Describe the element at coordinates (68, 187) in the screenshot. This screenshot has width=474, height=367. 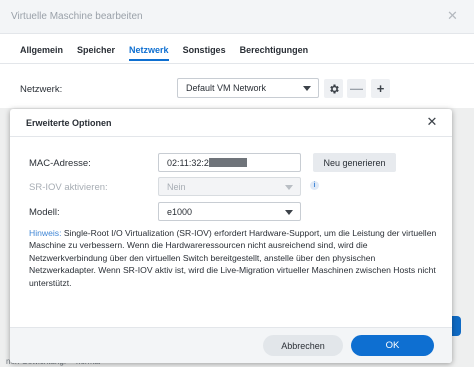
I see `sriov-label: SR-IOV aktivieren:` at that location.